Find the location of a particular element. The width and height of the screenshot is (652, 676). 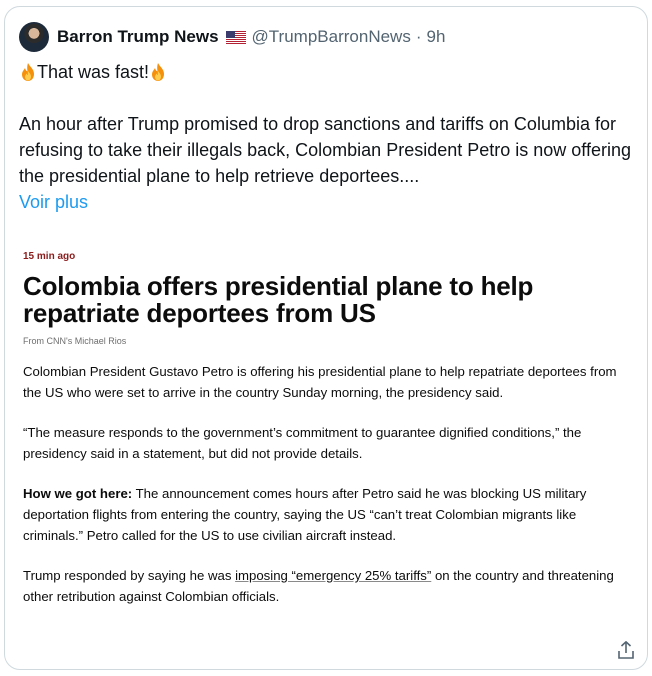

avatar is located at coordinates (34, 37).